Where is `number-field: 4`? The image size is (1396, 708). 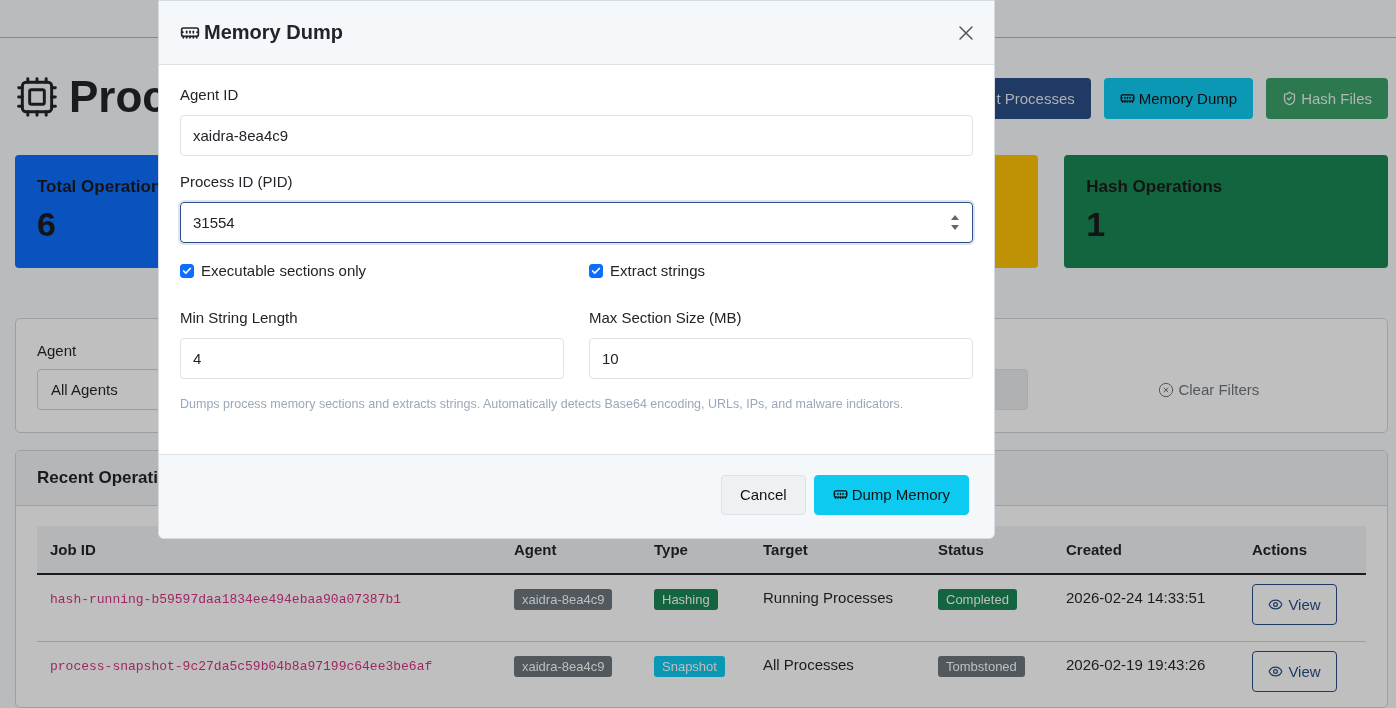 number-field: 4 is located at coordinates (372, 358).